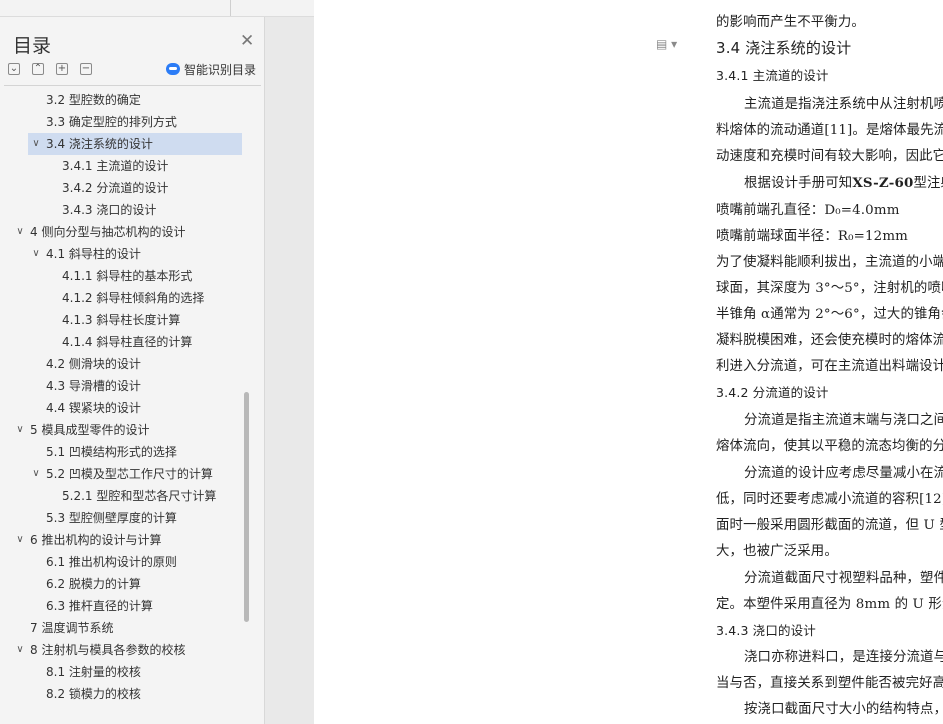 The height and width of the screenshot is (724, 943). I want to click on doc-text-line: 根据设计手册可知XS-Z-60型注射机喷嘴有关尺寸如下：, so click(843, 181).